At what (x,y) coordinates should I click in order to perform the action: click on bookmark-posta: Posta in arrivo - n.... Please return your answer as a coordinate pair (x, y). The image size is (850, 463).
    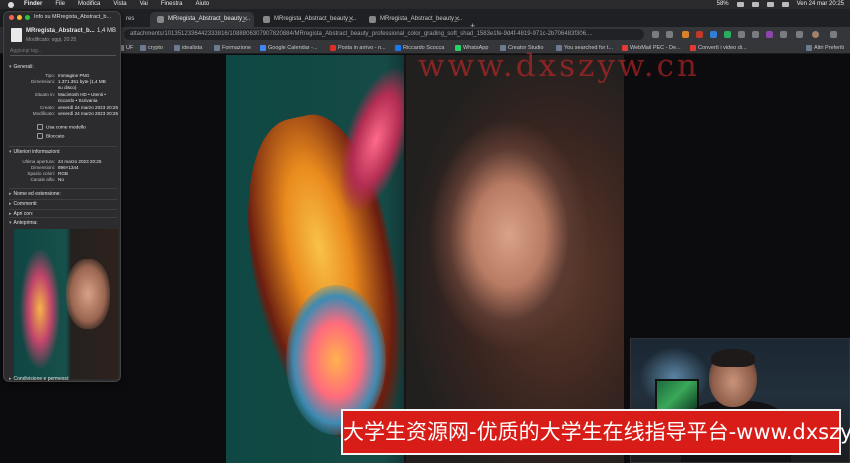
    Looking at the image, I should click on (358, 48).